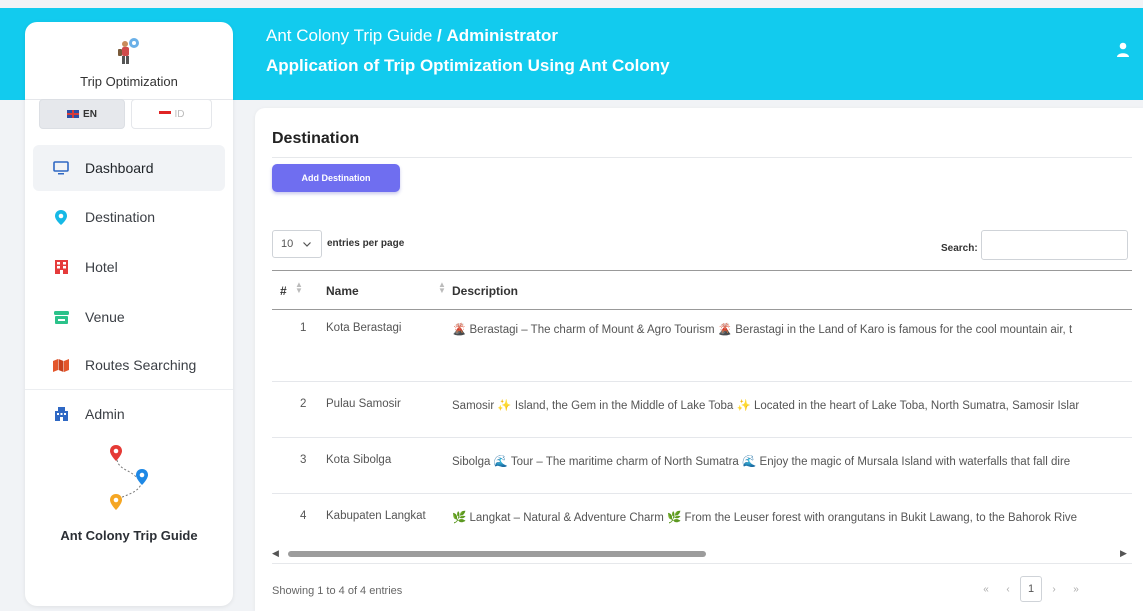  I want to click on scroll-left-icon: ◀, so click(275, 553).